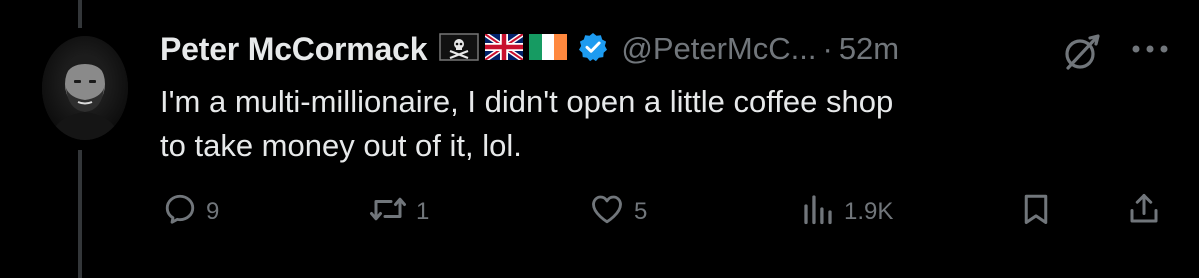 This screenshot has width=1199, height=278. Describe the element at coordinates (80, 14) in the screenshot. I see `thread-line-top` at that location.